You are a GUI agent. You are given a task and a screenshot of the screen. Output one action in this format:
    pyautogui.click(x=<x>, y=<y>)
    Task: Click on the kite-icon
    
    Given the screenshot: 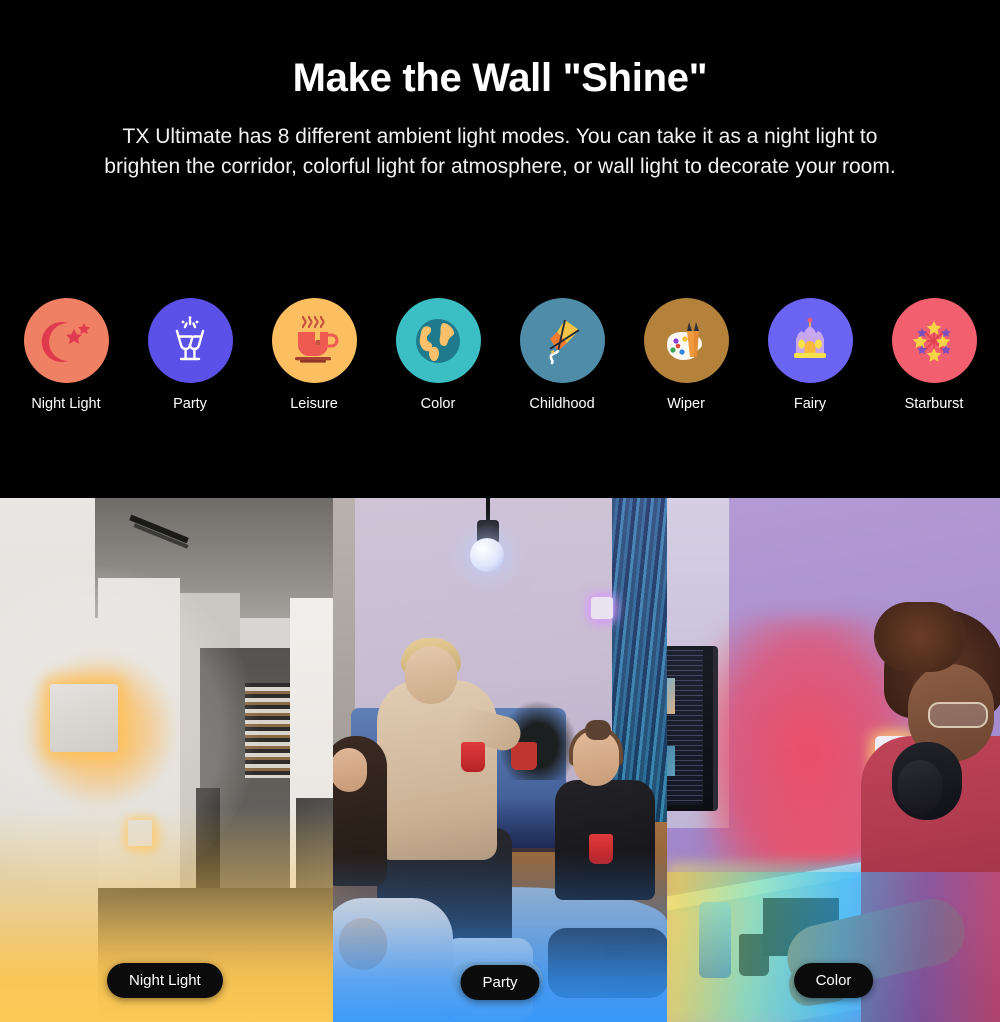 What is the action you would take?
    pyautogui.click(x=564, y=341)
    